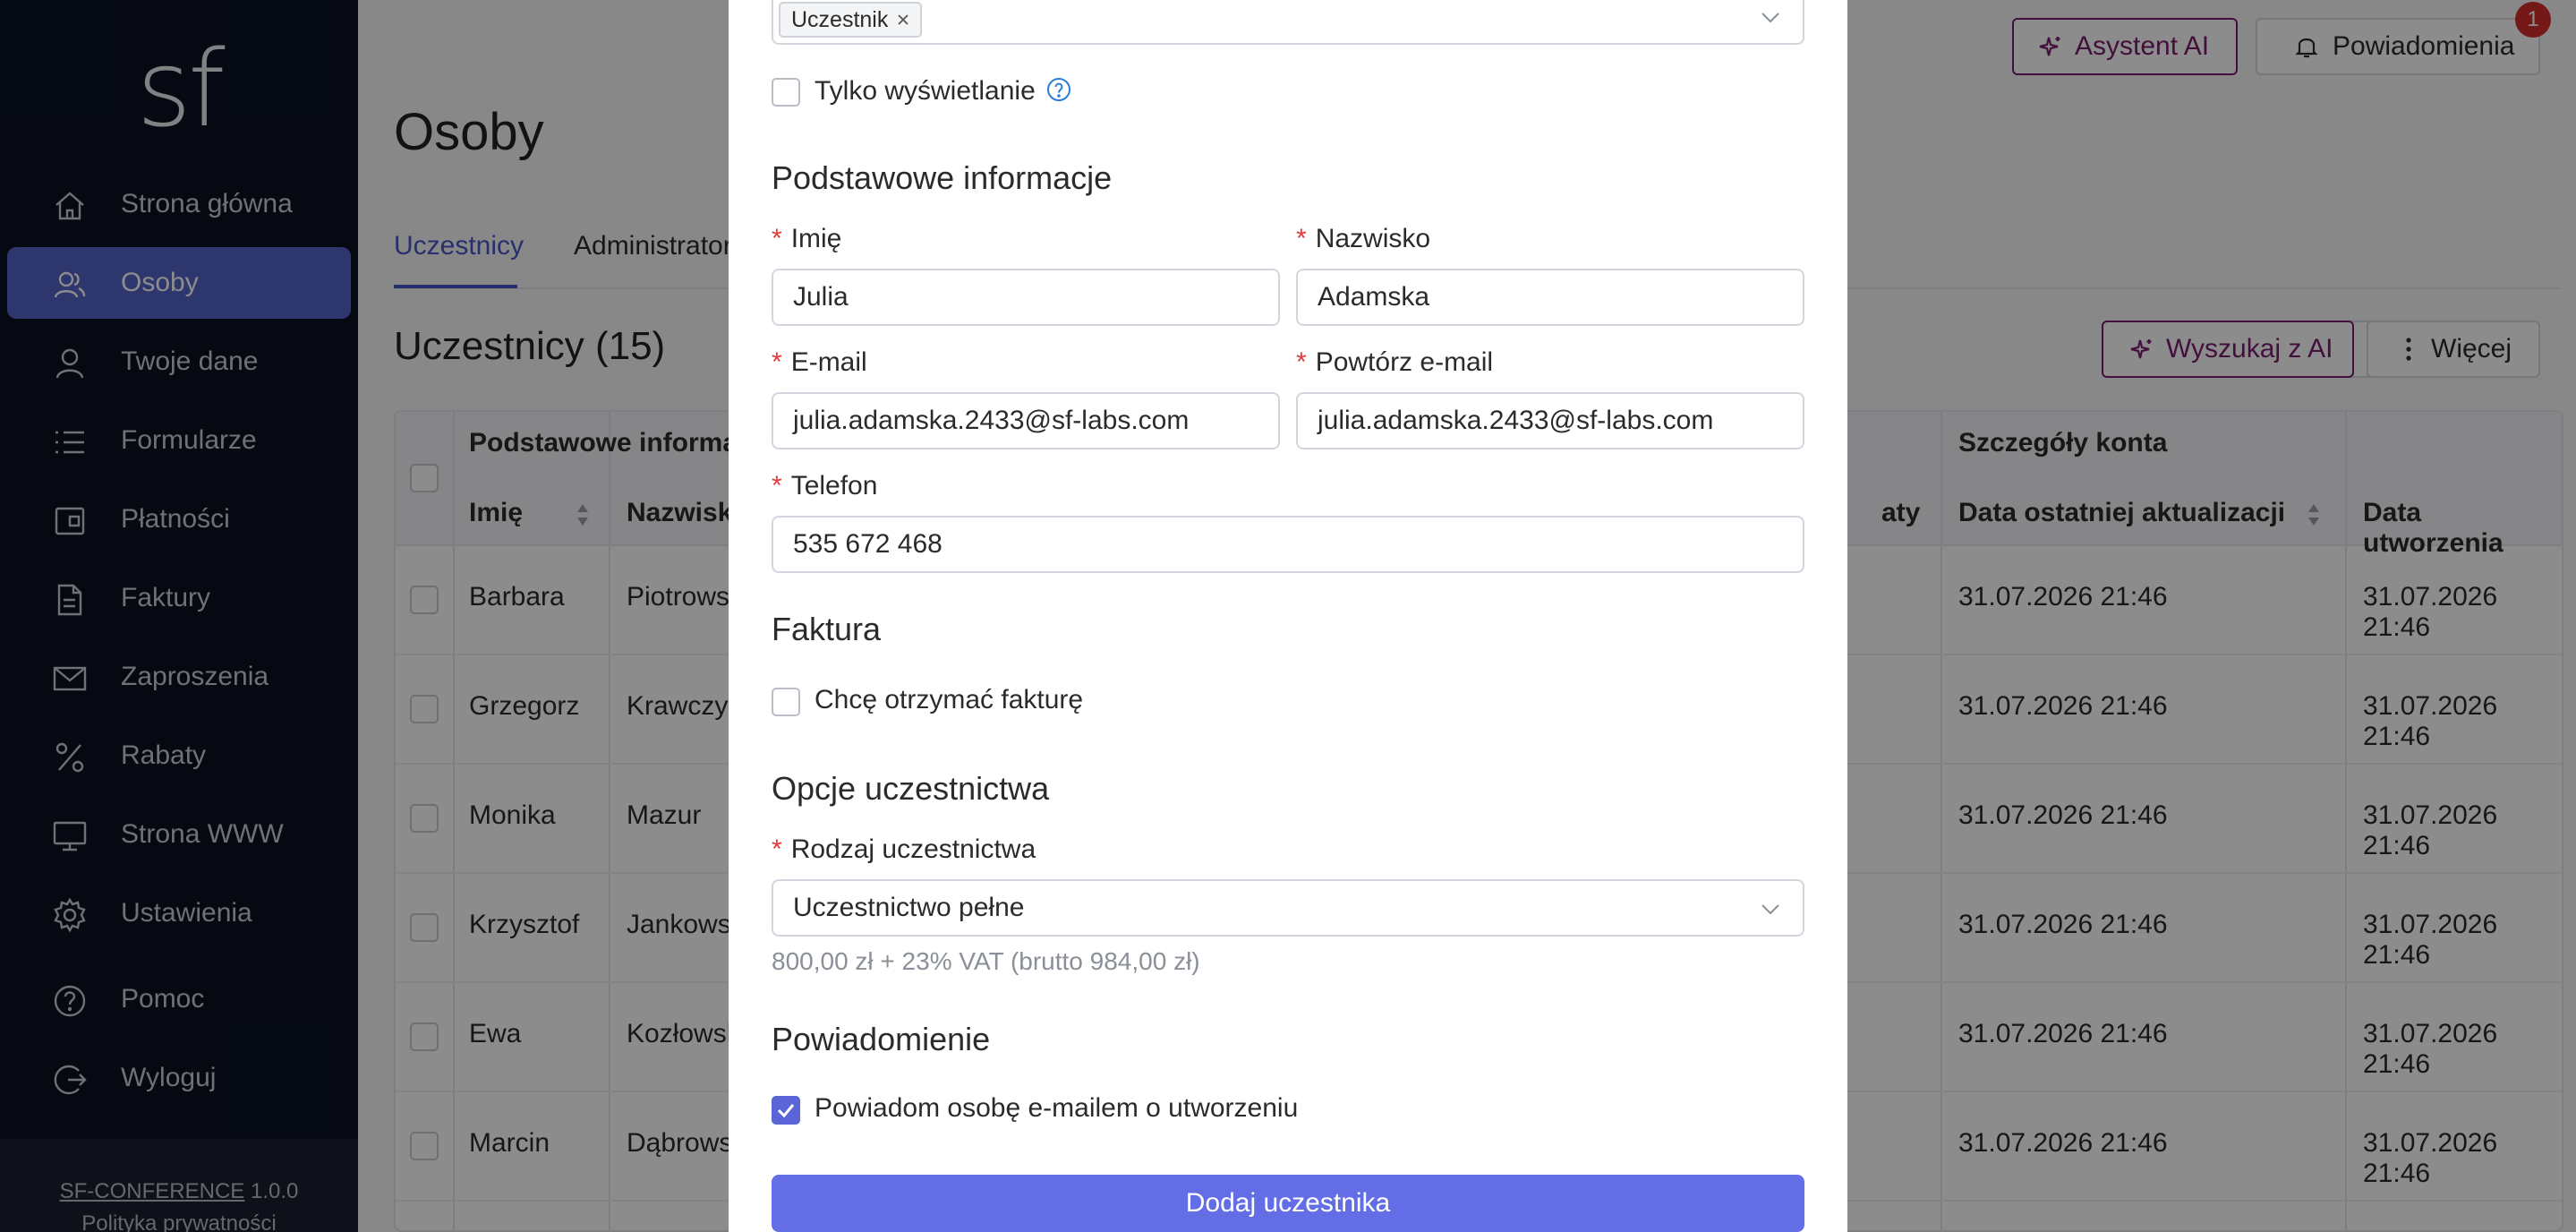 The height and width of the screenshot is (1232, 2576). What do you see at coordinates (816, 238) in the screenshot?
I see `first-name-label-text: Imię` at bounding box center [816, 238].